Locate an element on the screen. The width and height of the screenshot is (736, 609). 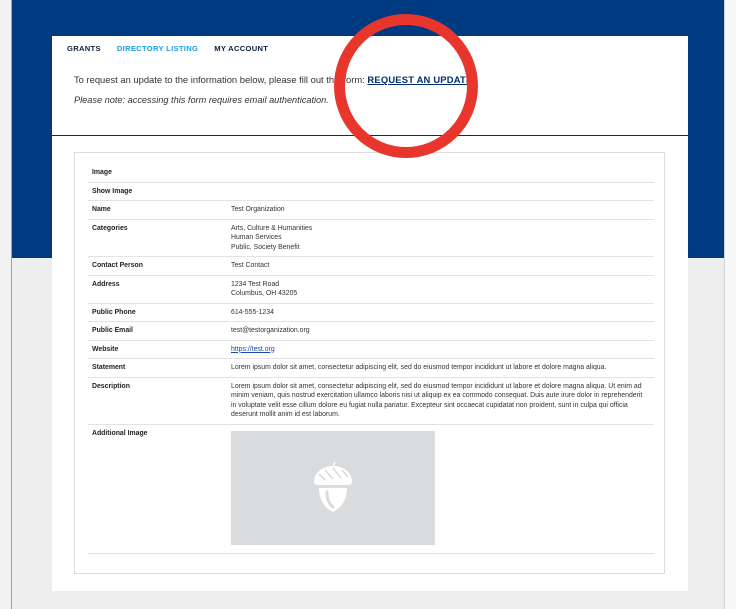
table-row-contact: Contact Person Test Contact is located at coordinates (371, 266).